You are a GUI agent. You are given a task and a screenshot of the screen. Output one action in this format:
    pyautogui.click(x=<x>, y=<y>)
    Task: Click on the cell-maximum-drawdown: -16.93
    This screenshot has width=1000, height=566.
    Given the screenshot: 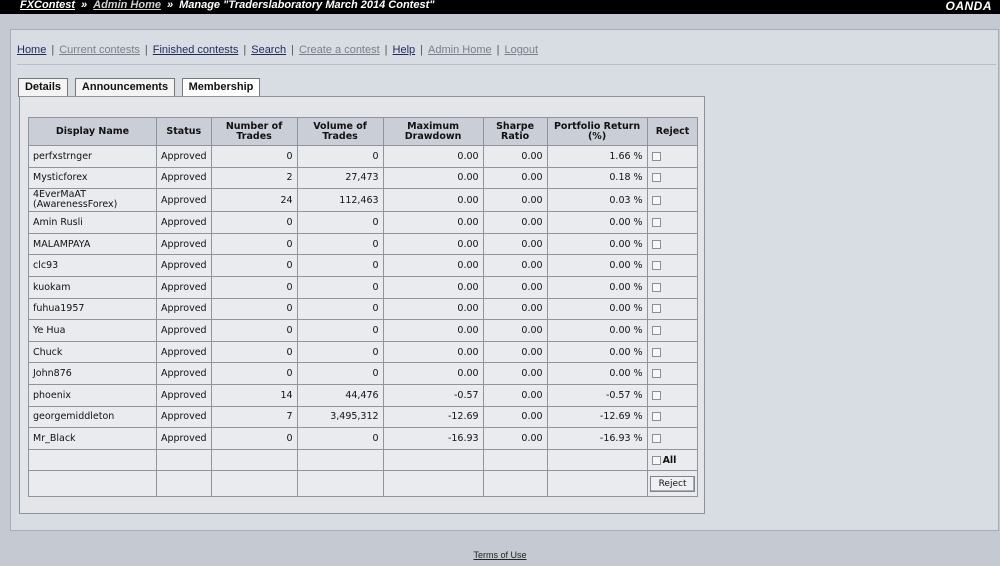 What is the action you would take?
    pyautogui.click(x=433, y=438)
    